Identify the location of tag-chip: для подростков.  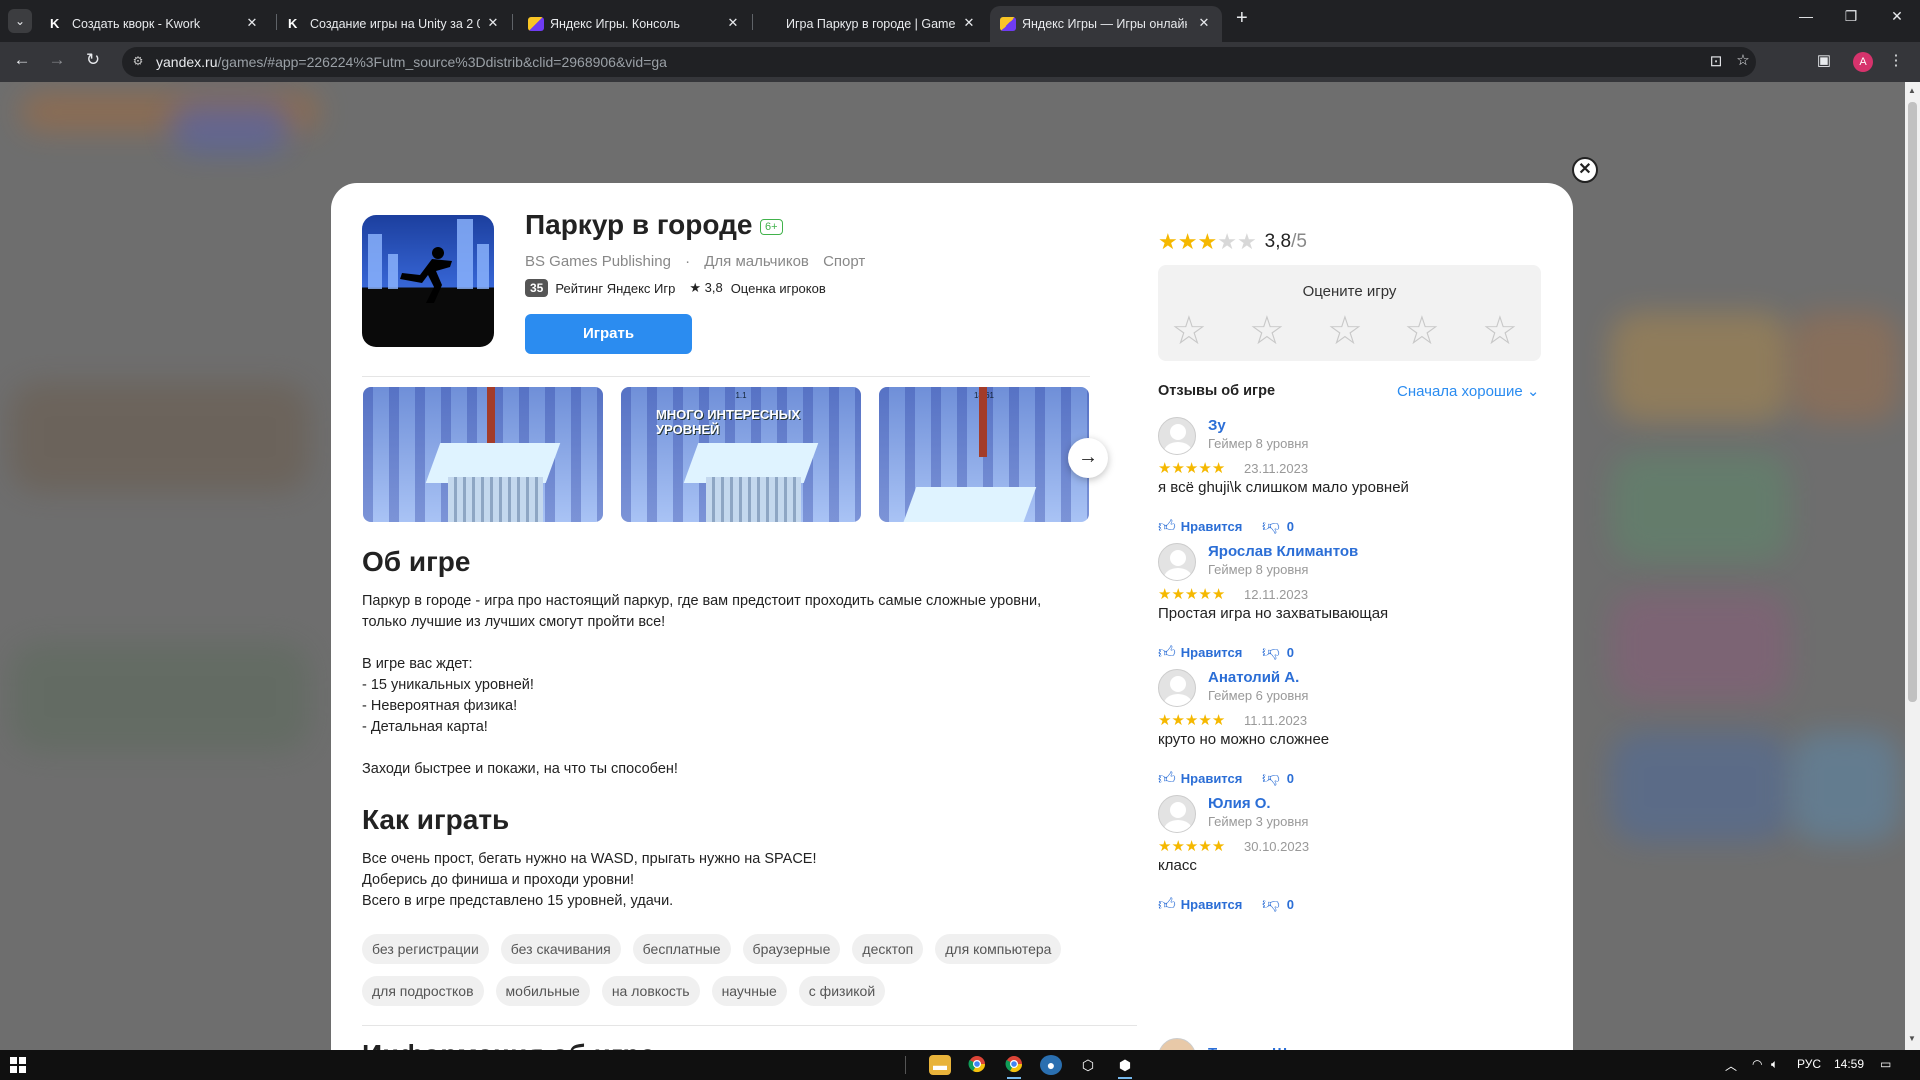
(423, 991).